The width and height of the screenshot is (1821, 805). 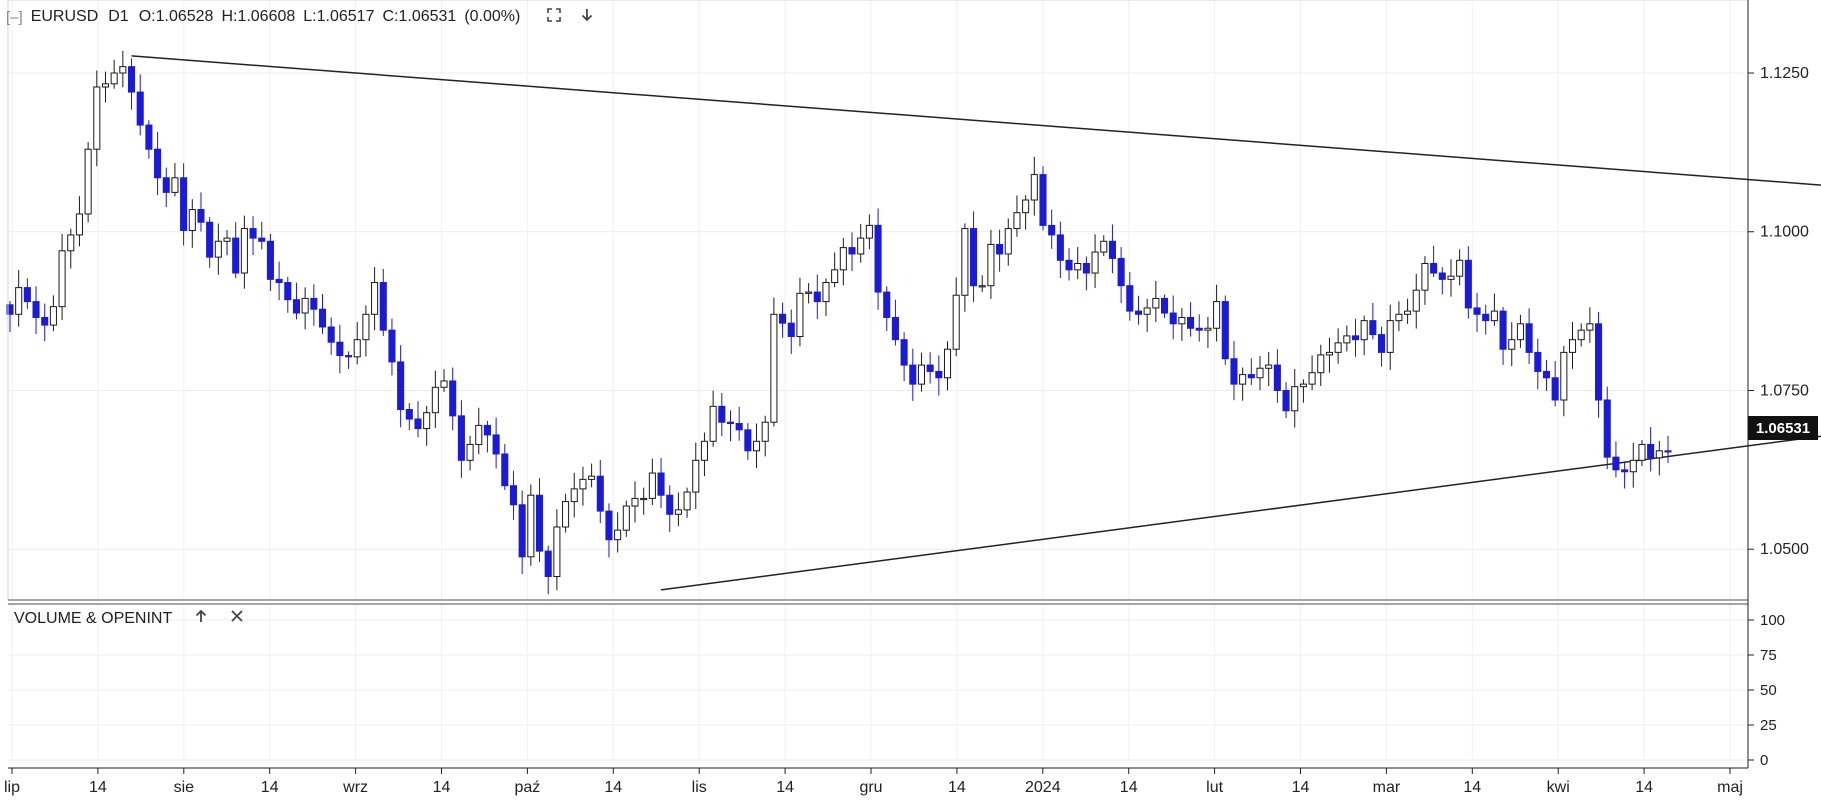 What do you see at coordinates (587, 17) in the screenshot?
I see `arrow-down-icon` at bounding box center [587, 17].